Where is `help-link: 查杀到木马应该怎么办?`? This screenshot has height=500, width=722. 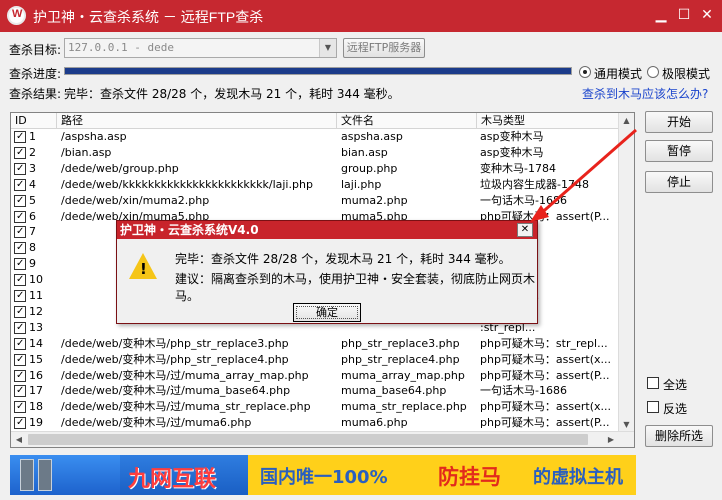 help-link: 查杀到木马应该怎么办? is located at coordinates (645, 93).